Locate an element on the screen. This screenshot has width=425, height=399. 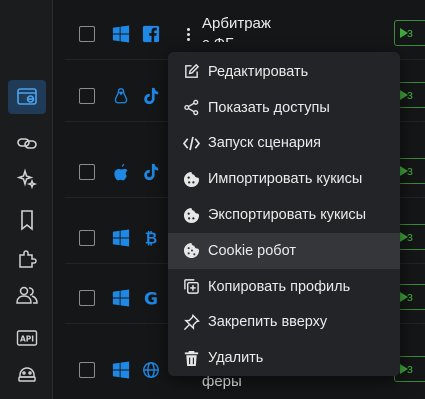
sidebar-item-browser-profiles is located at coordinates (27, 97).